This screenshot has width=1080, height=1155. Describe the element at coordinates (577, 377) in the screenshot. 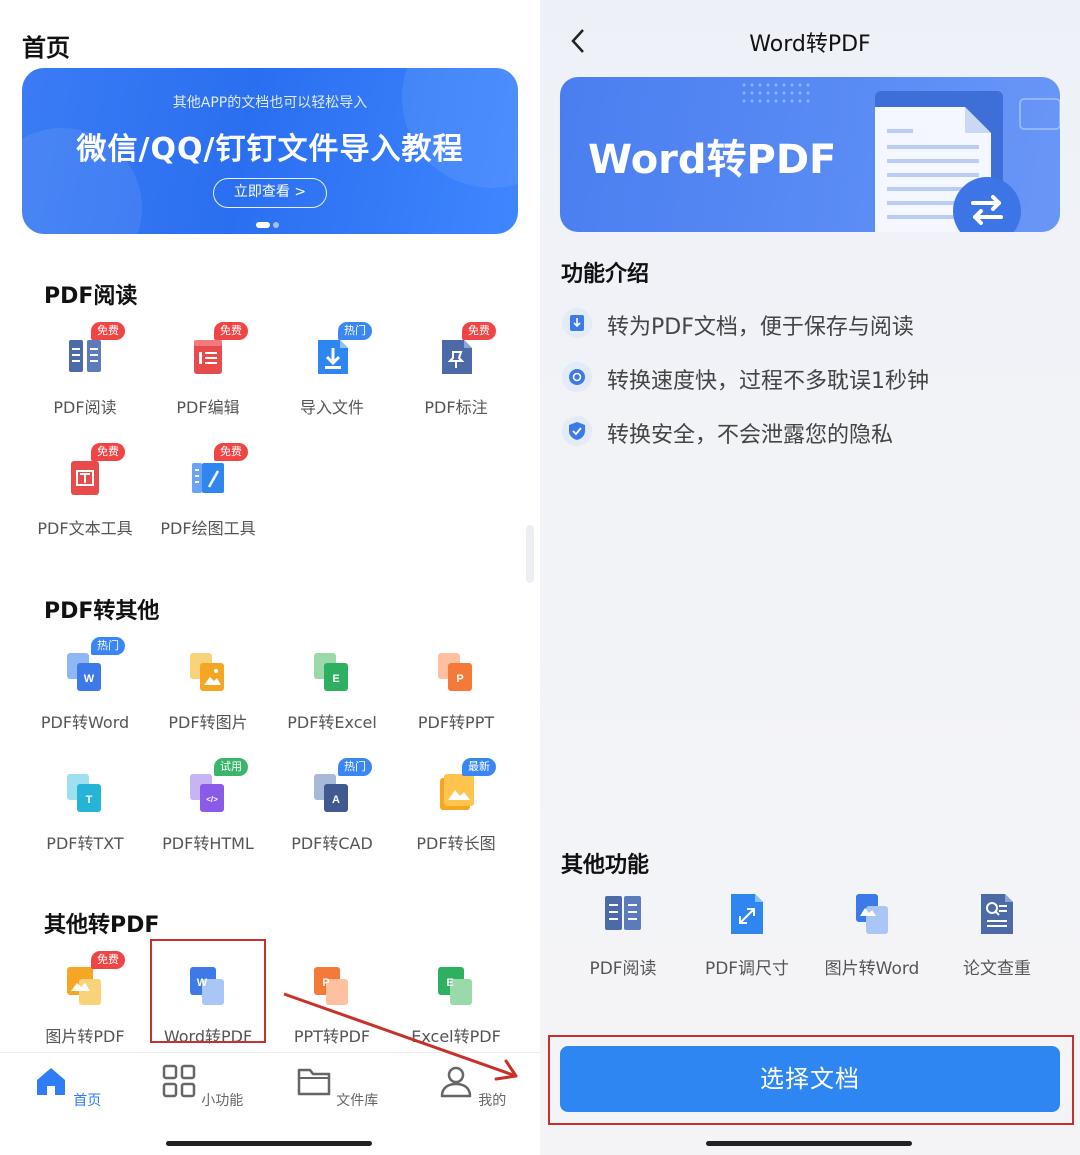

I see `speed-icon` at that location.